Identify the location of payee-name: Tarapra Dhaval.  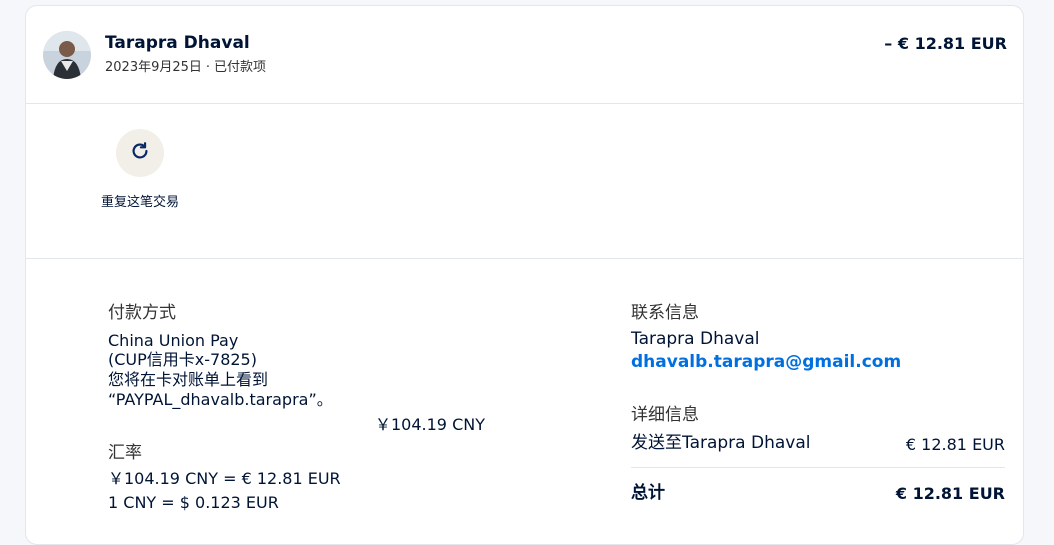
(177, 43).